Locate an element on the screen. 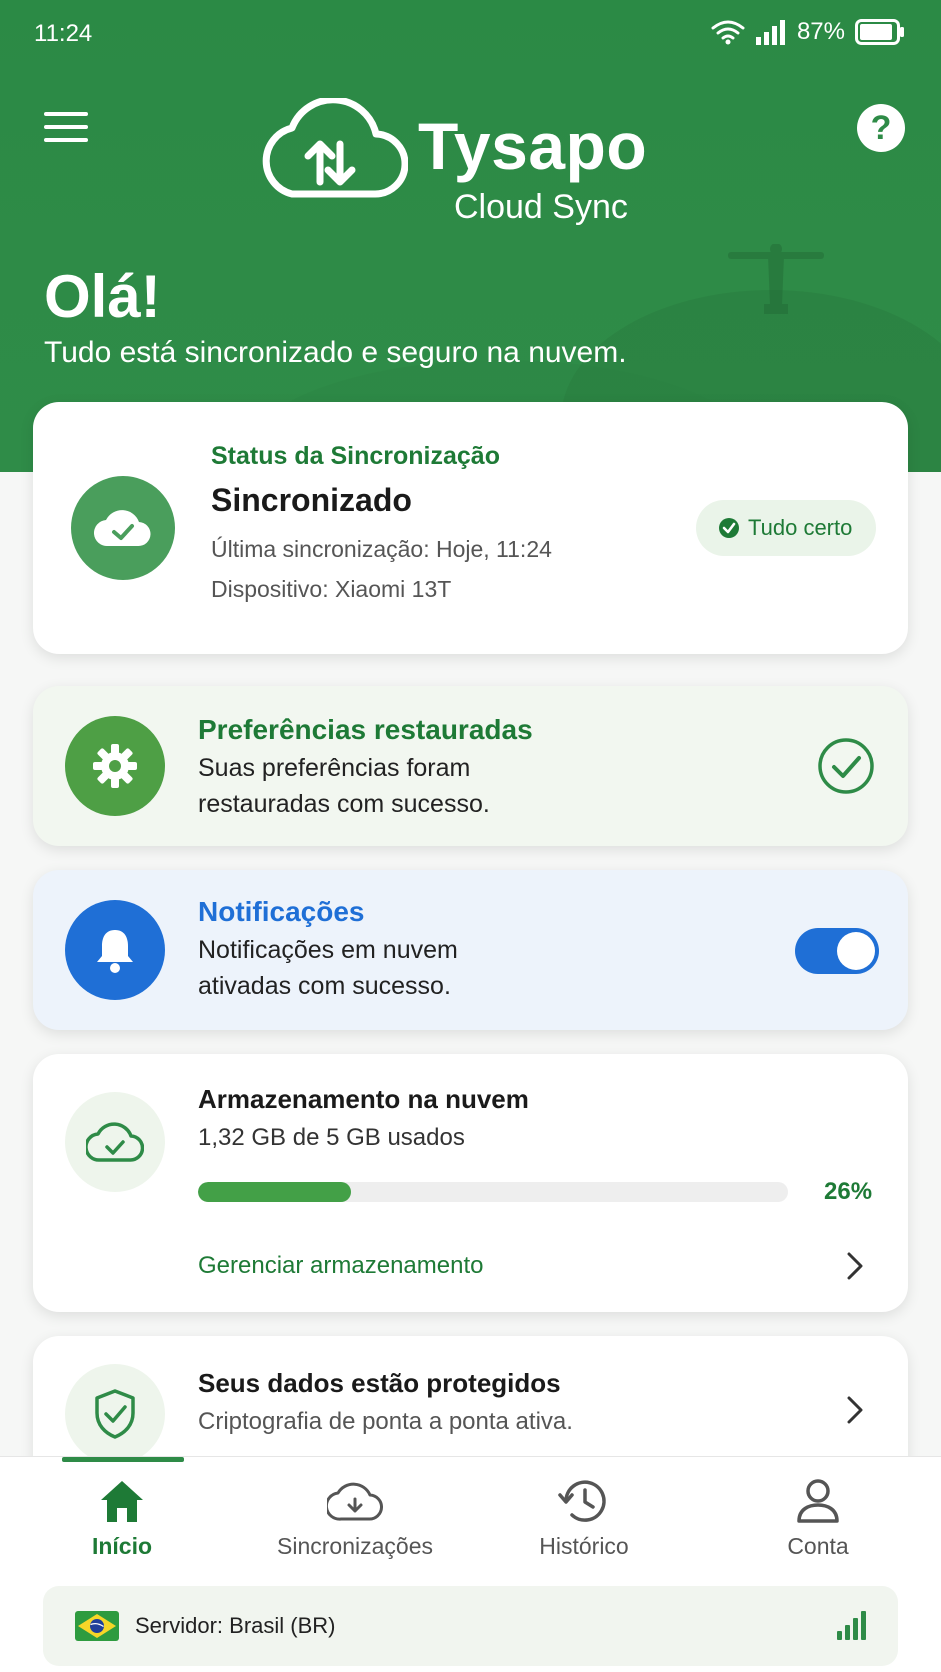  nav-item-conta: Conta is located at coordinates (818, 1517).